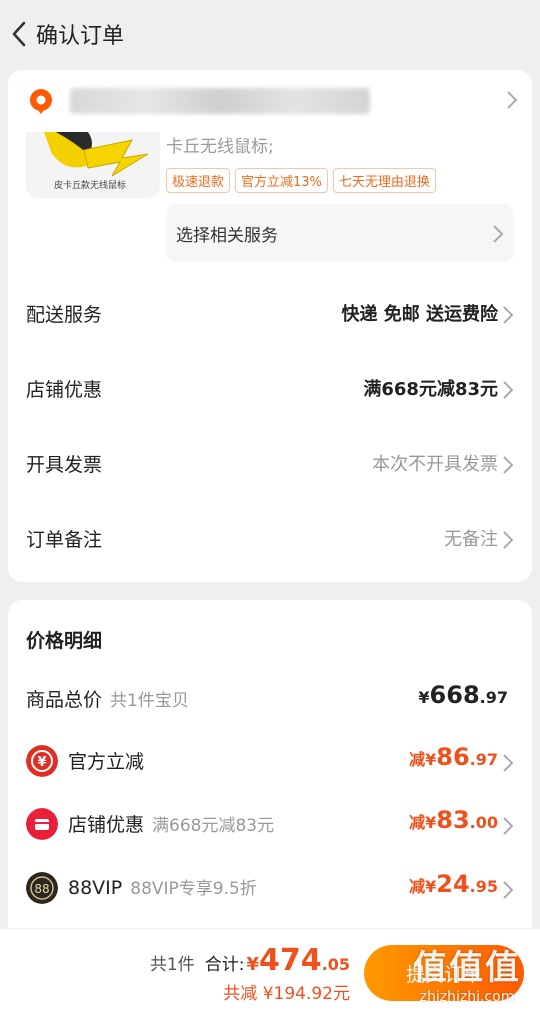 Image resolution: width=540 pixels, height=1021 pixels. Describe the element at coordinates (64, 700) in the screenshot. I see `goods-total-label: 商品总价` at that location.